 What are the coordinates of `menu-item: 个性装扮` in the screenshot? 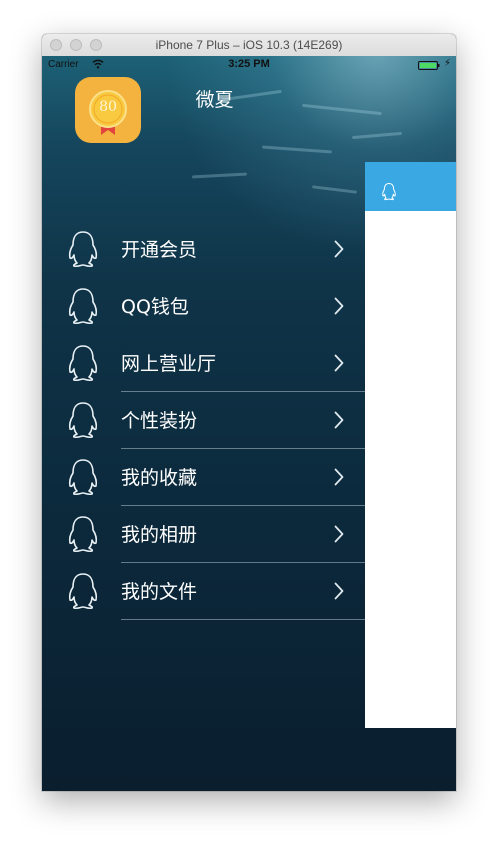 It's located at (203, 420).